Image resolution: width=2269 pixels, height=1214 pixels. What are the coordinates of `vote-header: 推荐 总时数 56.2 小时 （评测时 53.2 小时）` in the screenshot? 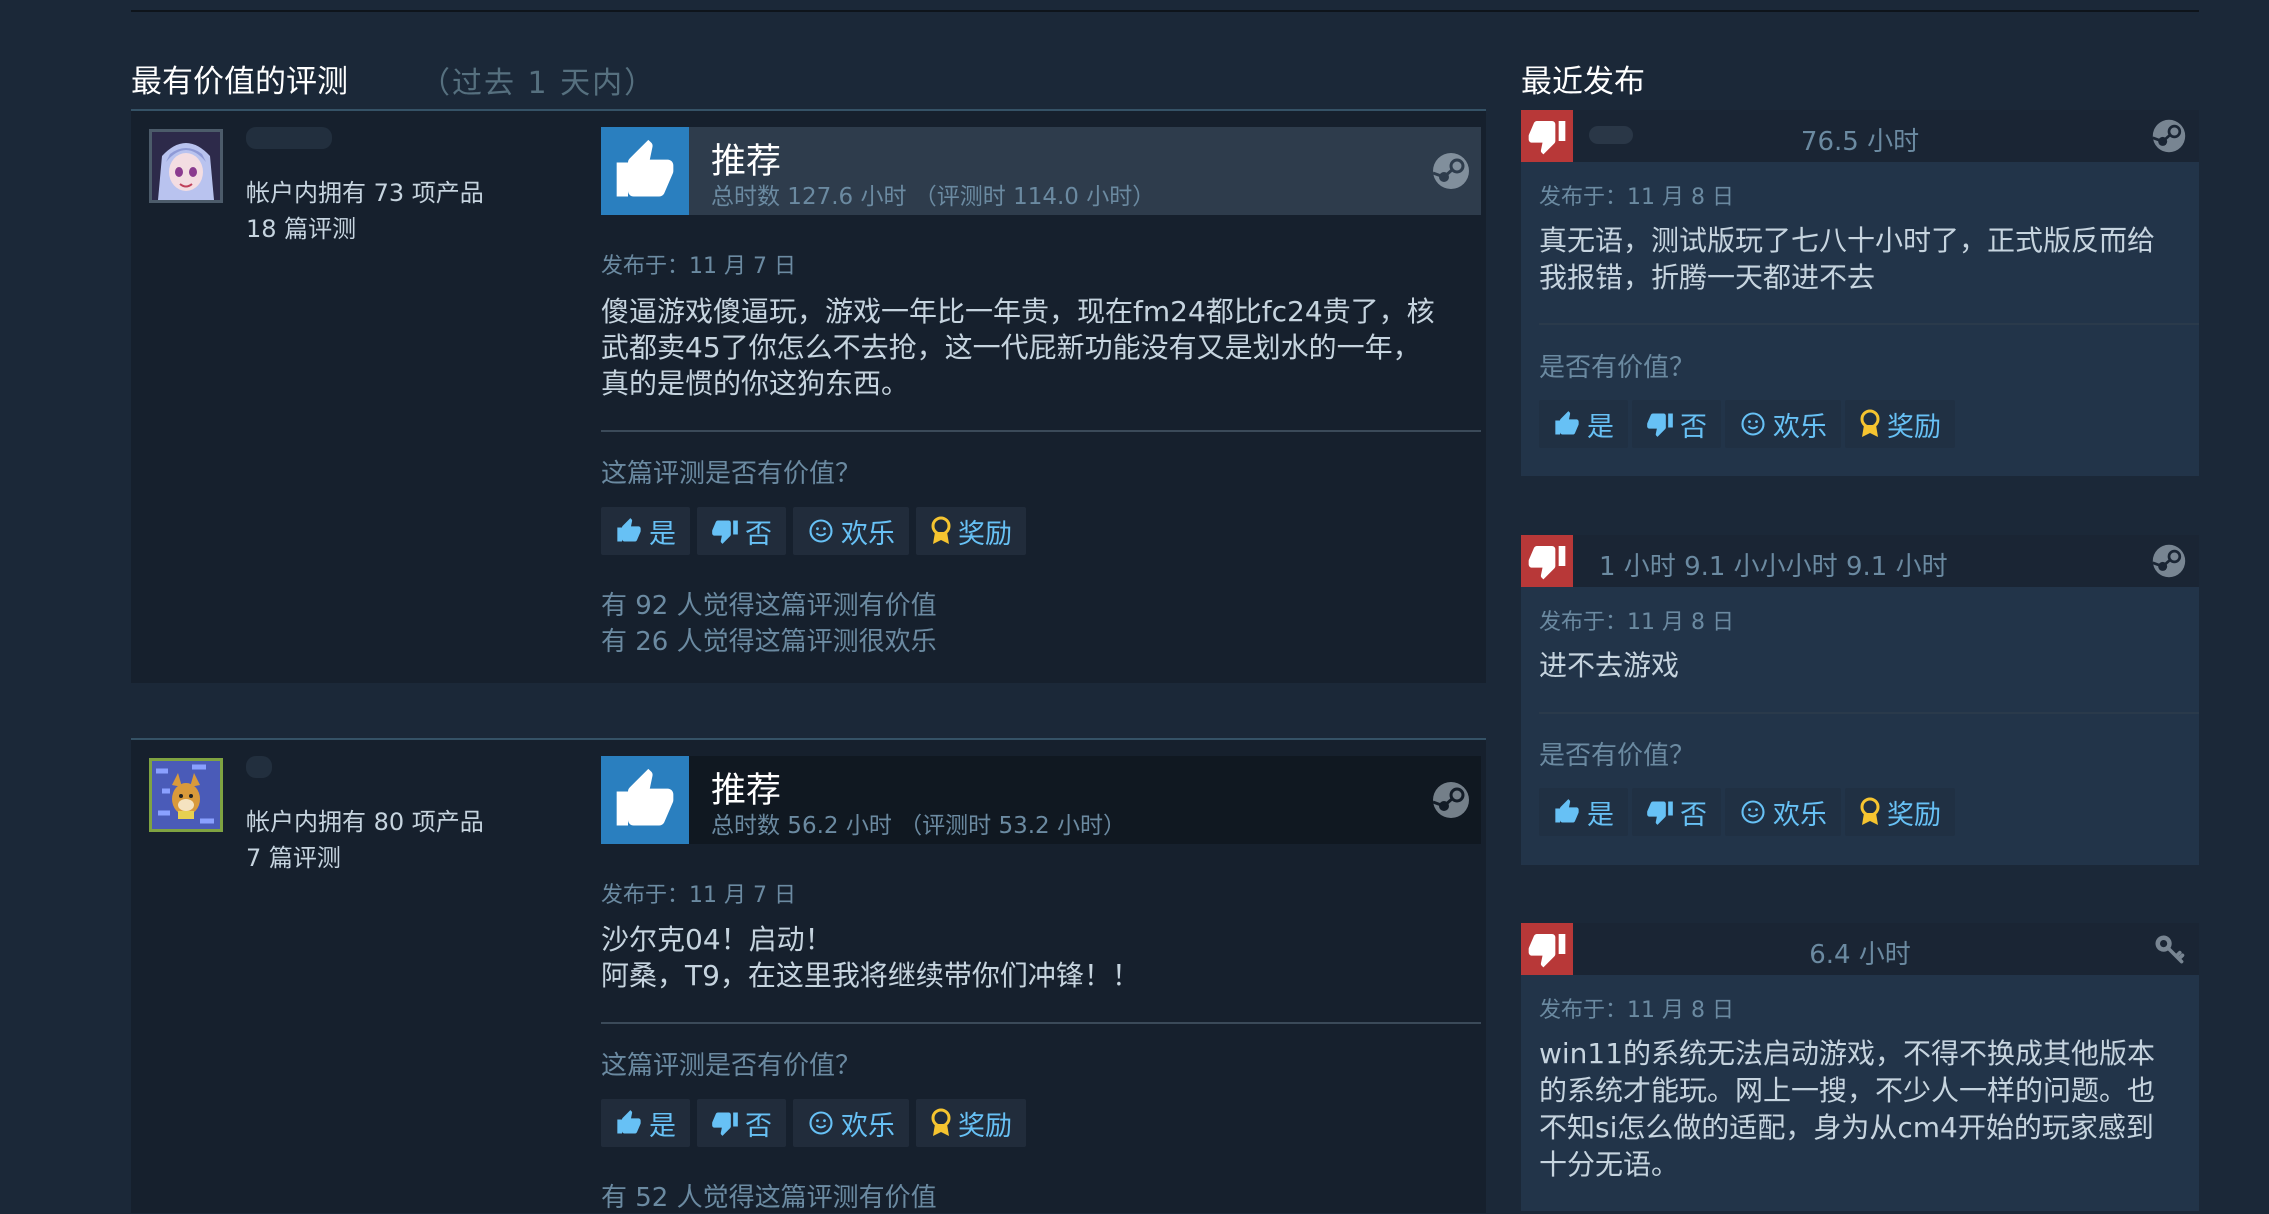 It's located at (1041, 800).